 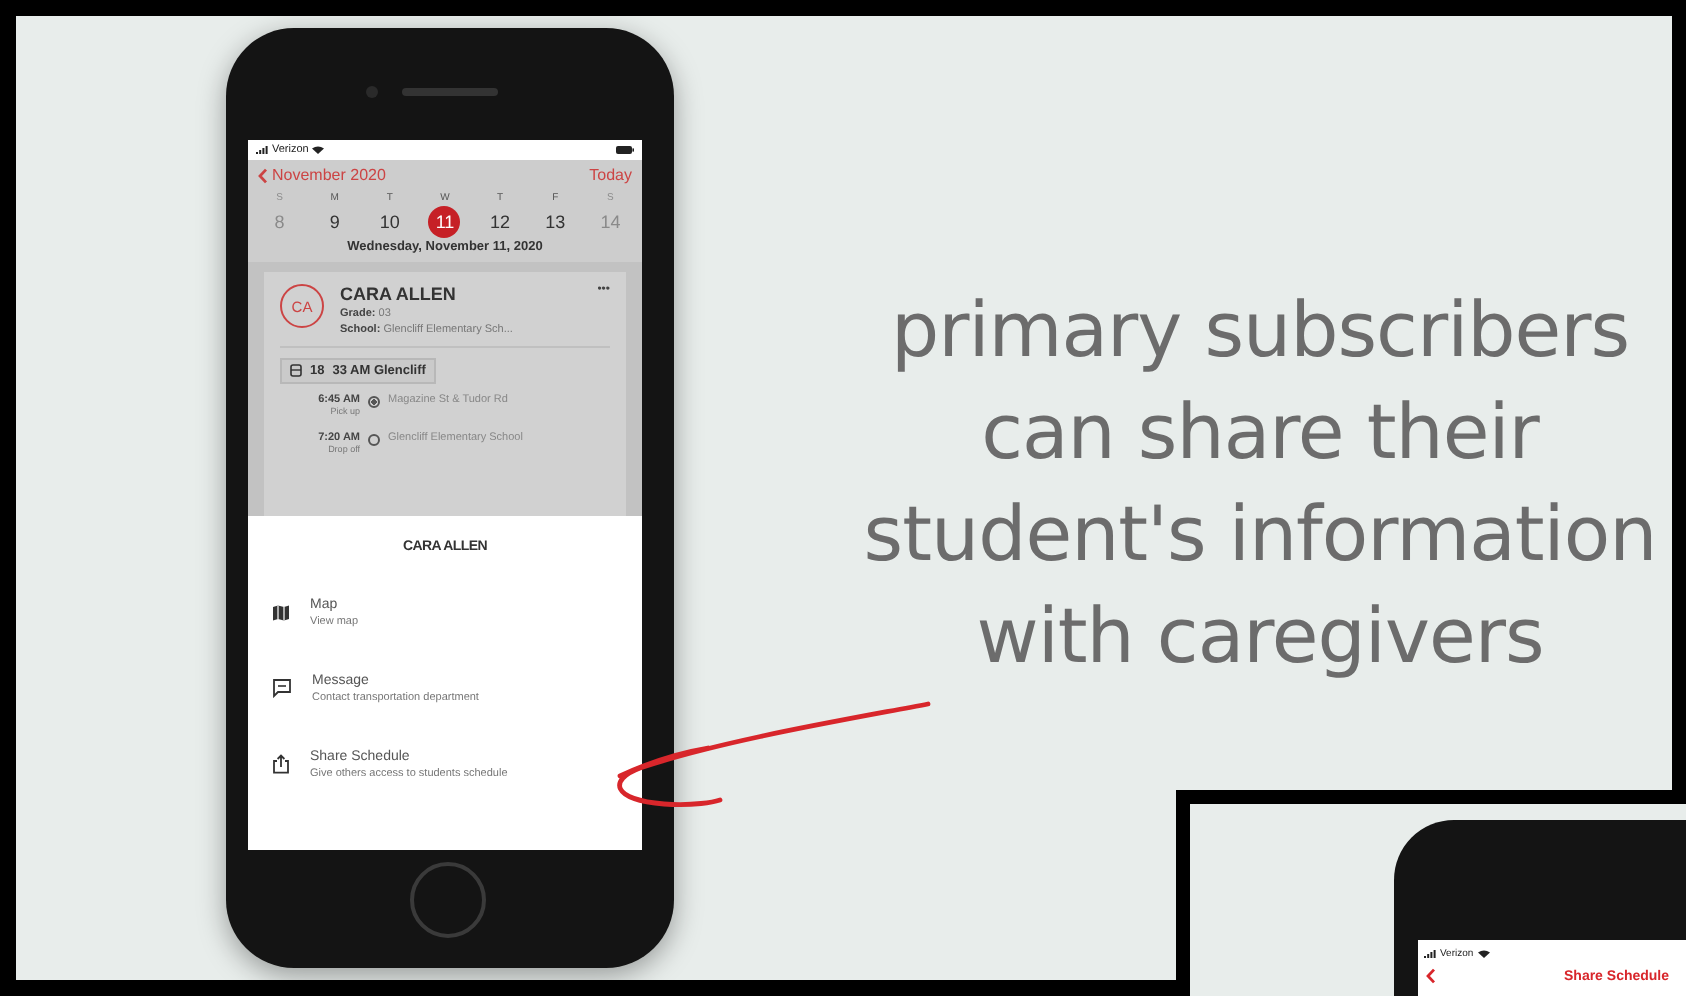 I want to click on month-label: November 2020, so click(x=329, y=175).